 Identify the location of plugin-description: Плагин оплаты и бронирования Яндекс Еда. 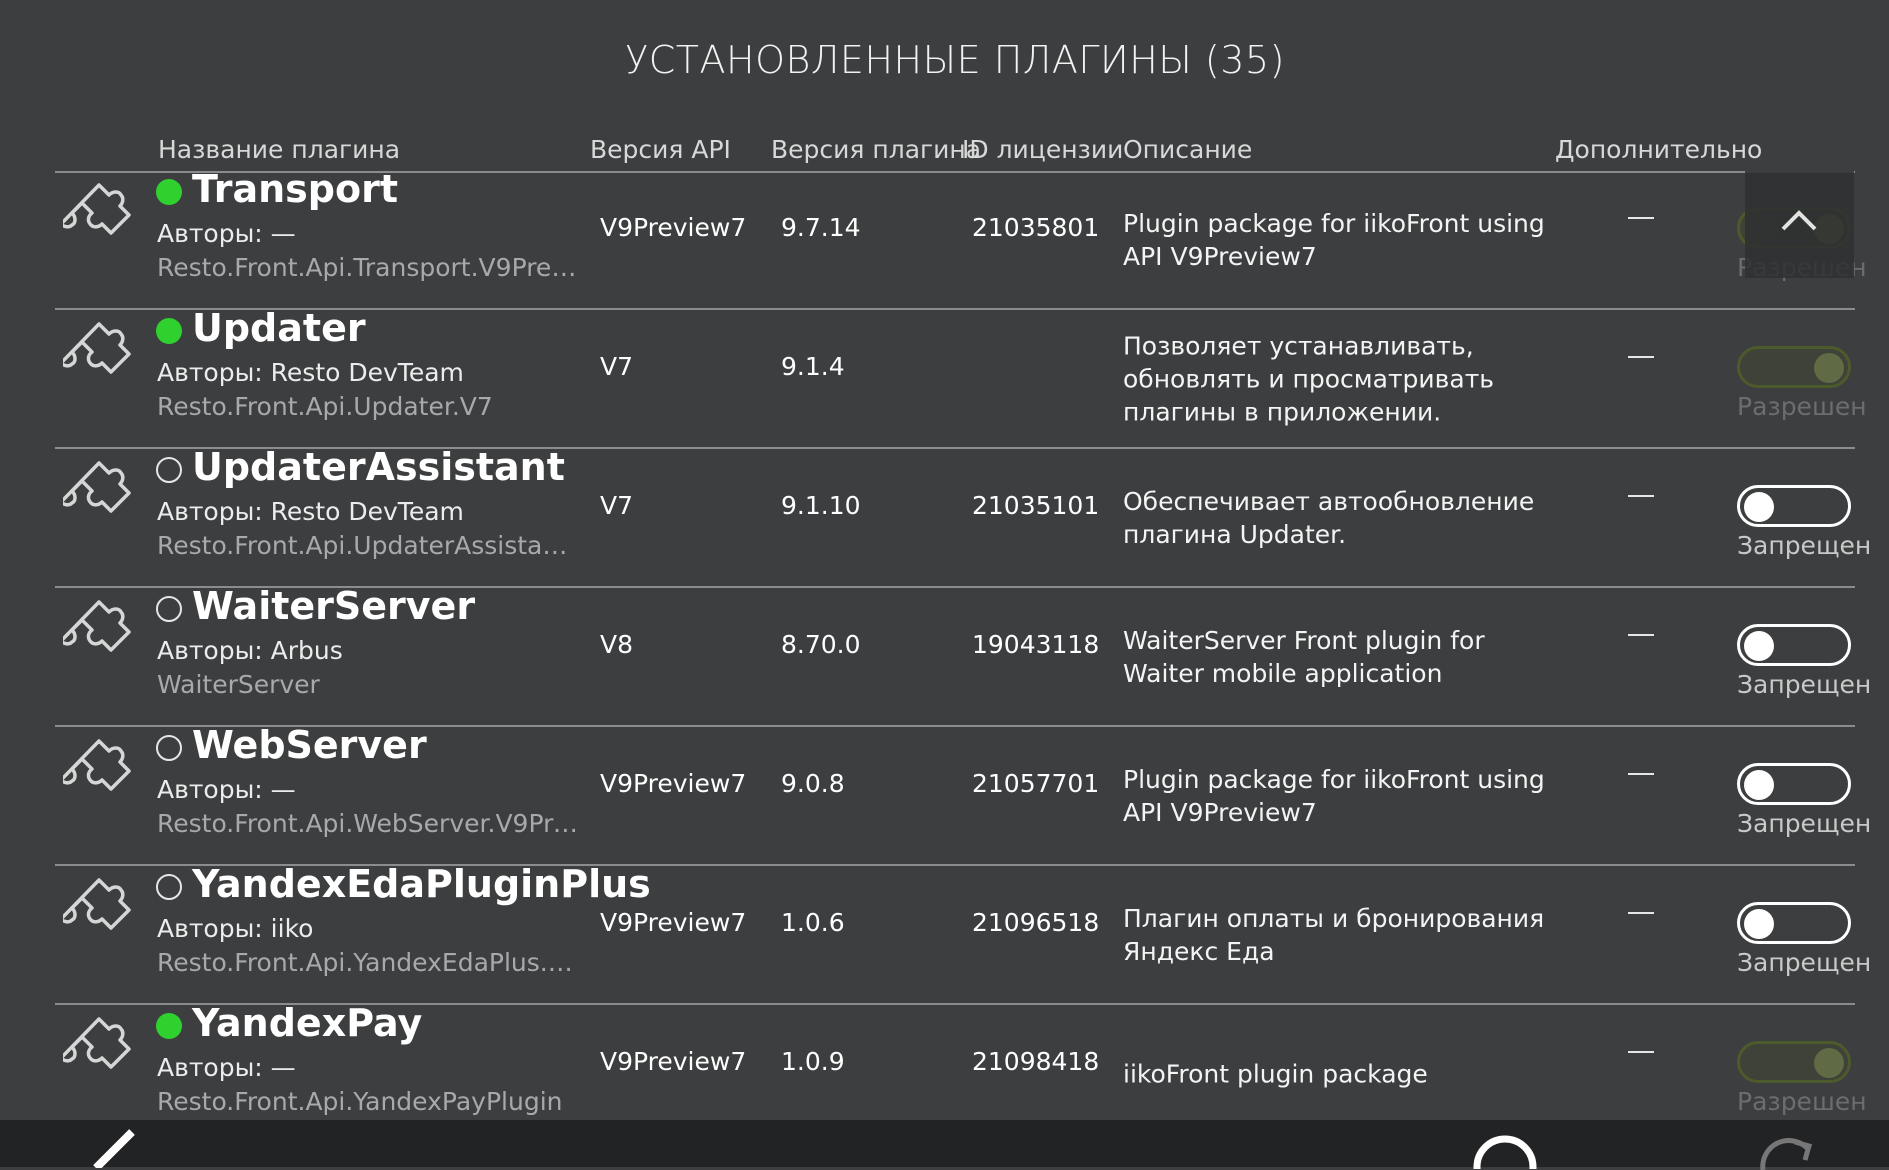
(1334, 934).